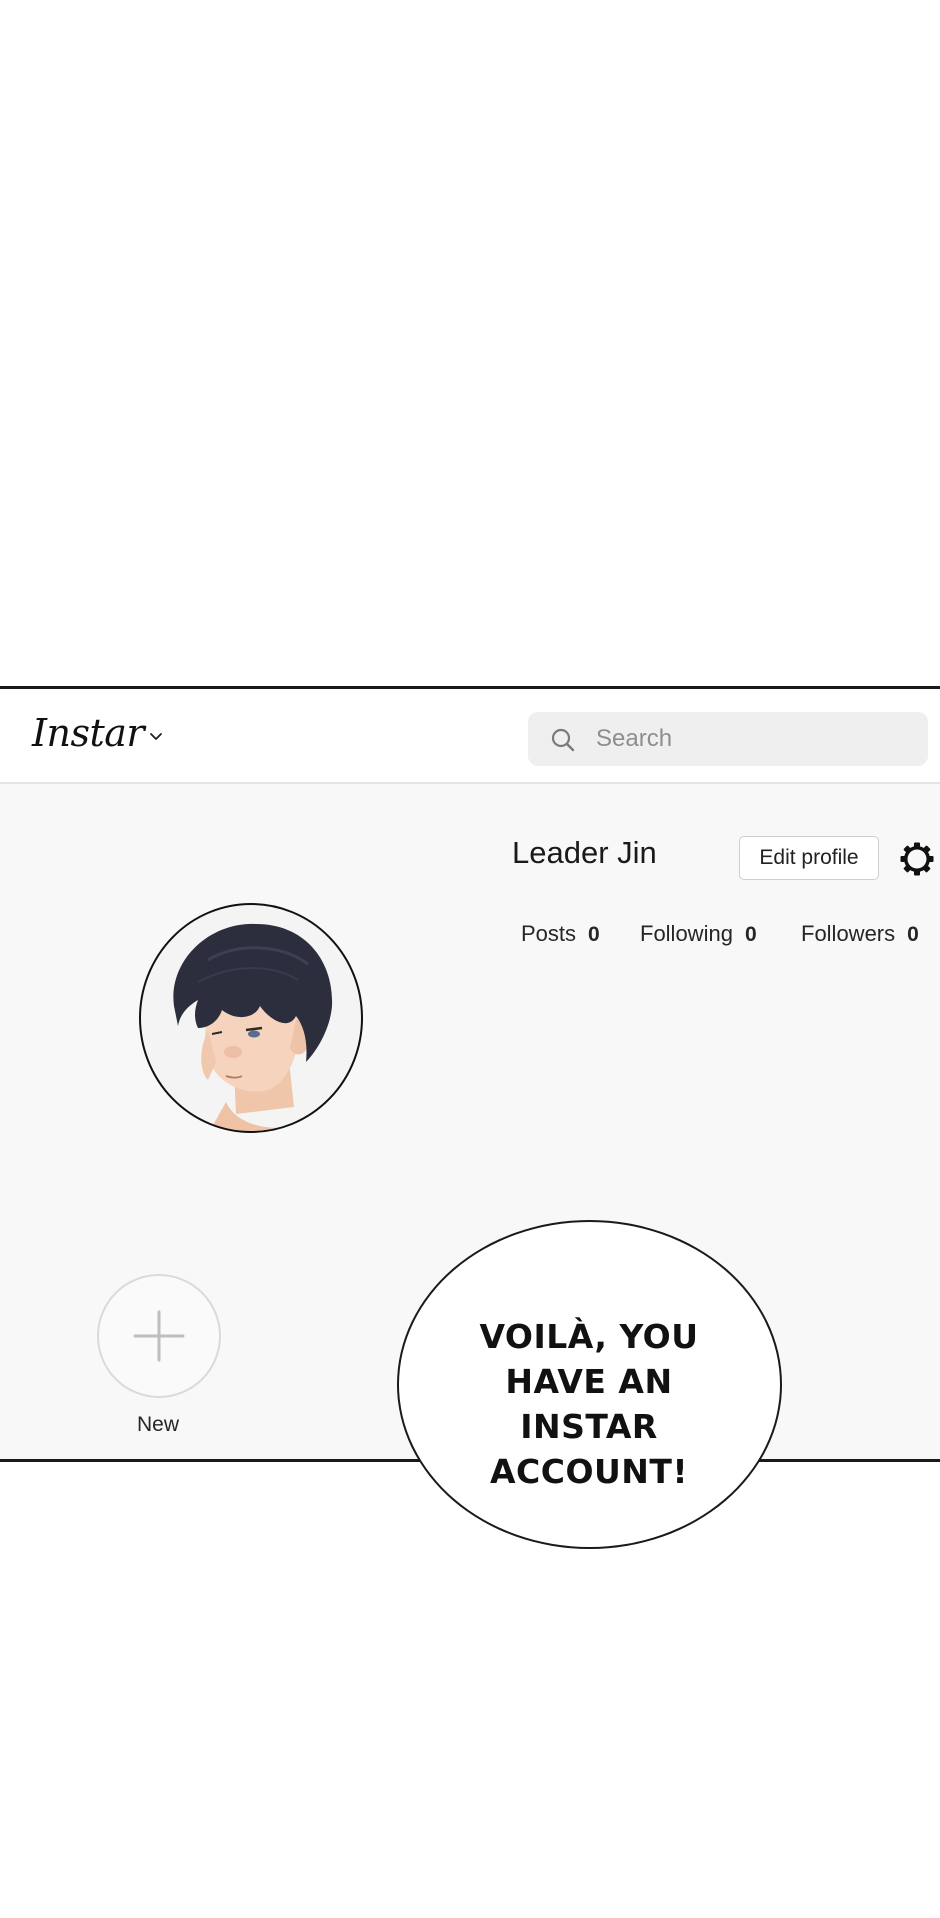 The height and width of the screenshot is (1918, 940). I want to click on stat-posts: Posts 0, so click(560, 934).